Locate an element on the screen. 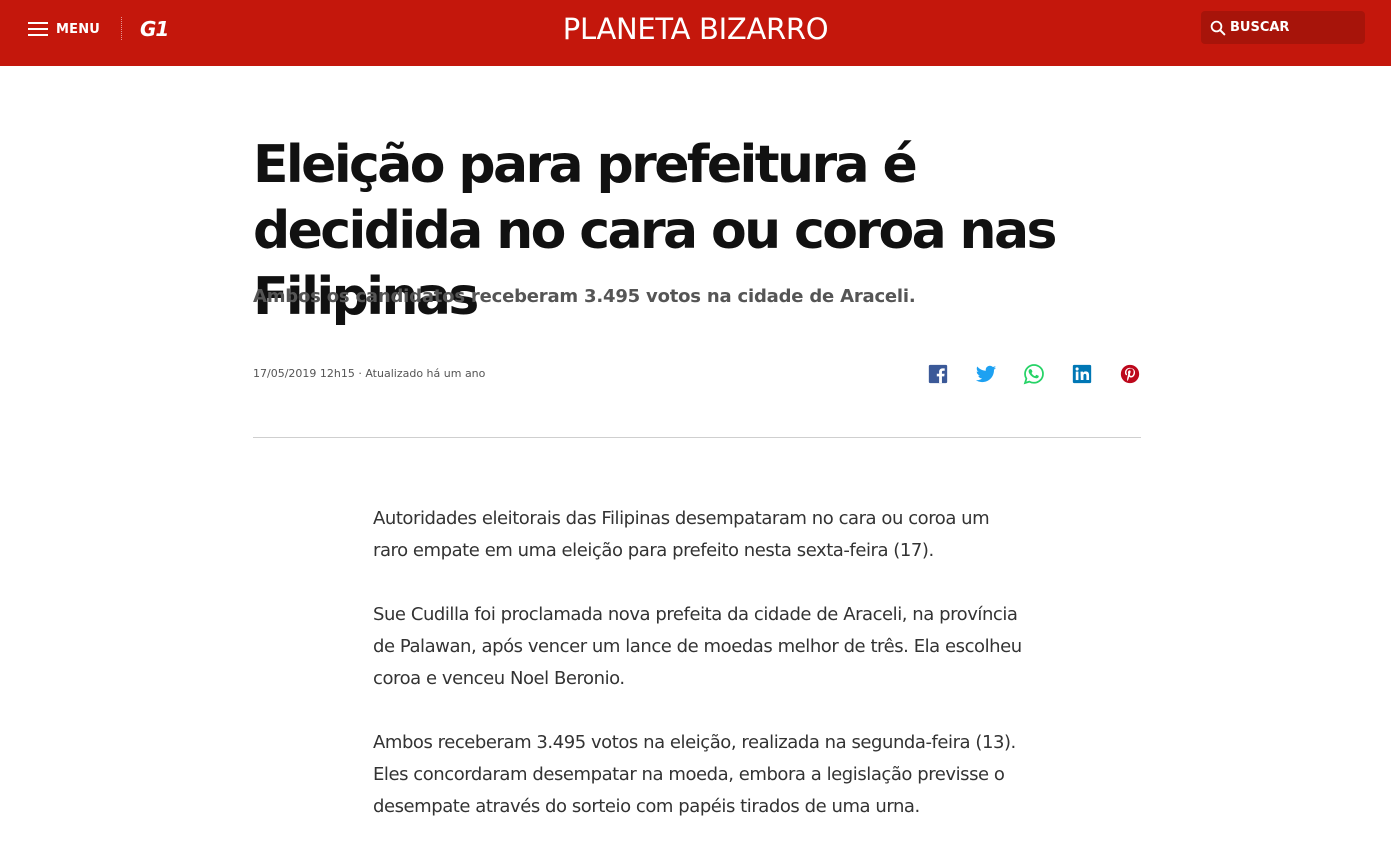 The image size is (1391, 863). whatsapp-icon is located at coordinates (1033, 374).